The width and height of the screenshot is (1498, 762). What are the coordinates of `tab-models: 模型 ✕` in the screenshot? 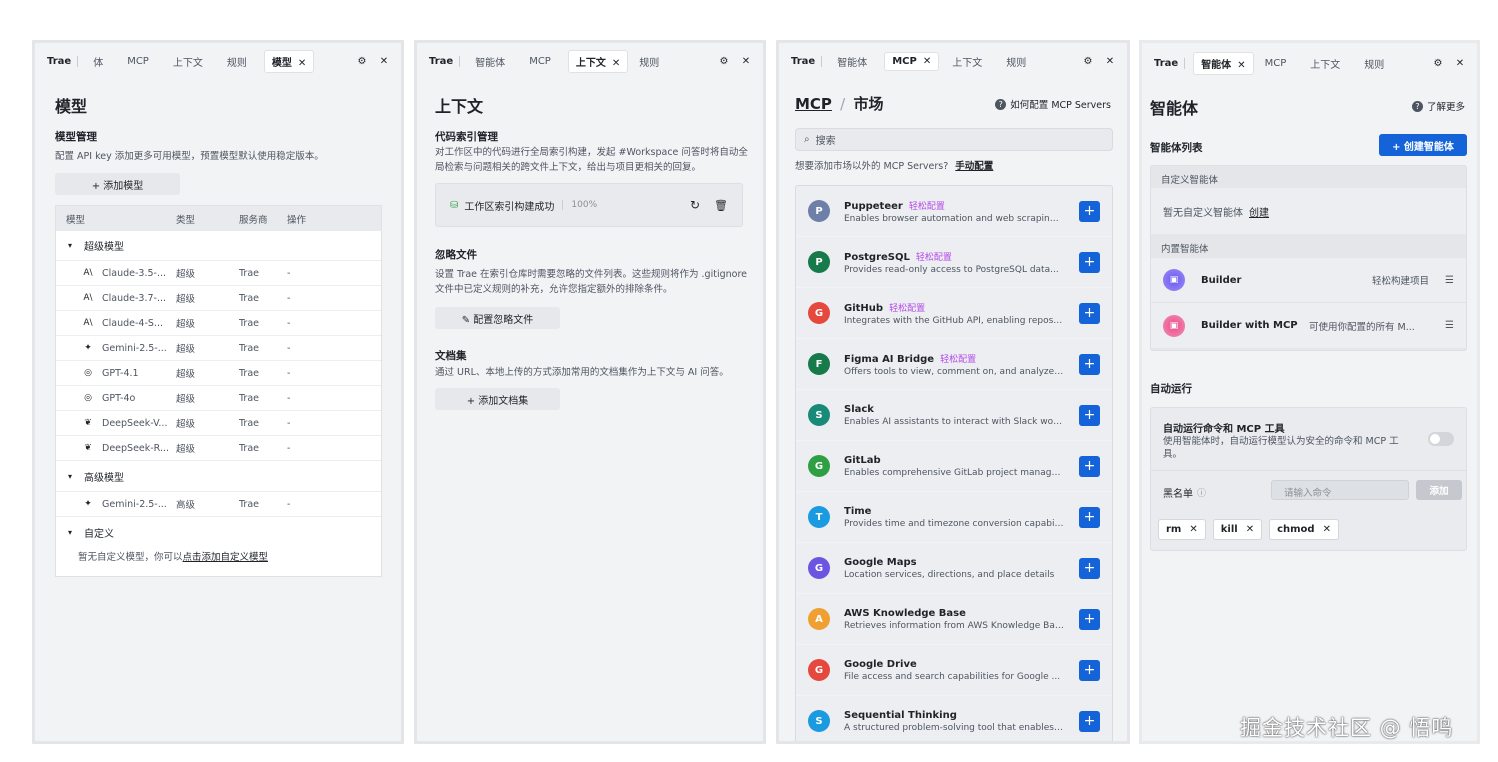 It's located at (289, 61).